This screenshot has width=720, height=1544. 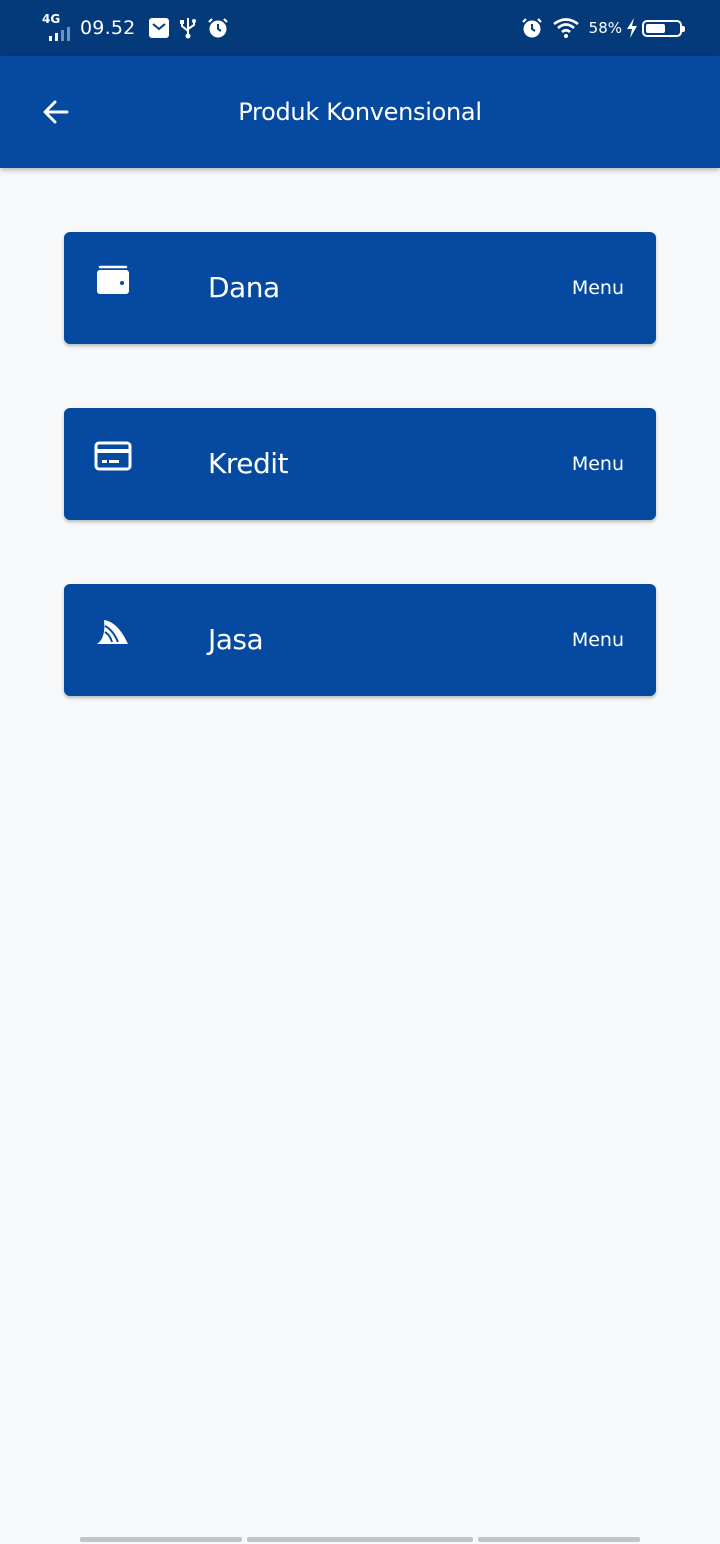 I want to click on menu-card-label: Kredit, so click(x=248, y=463).